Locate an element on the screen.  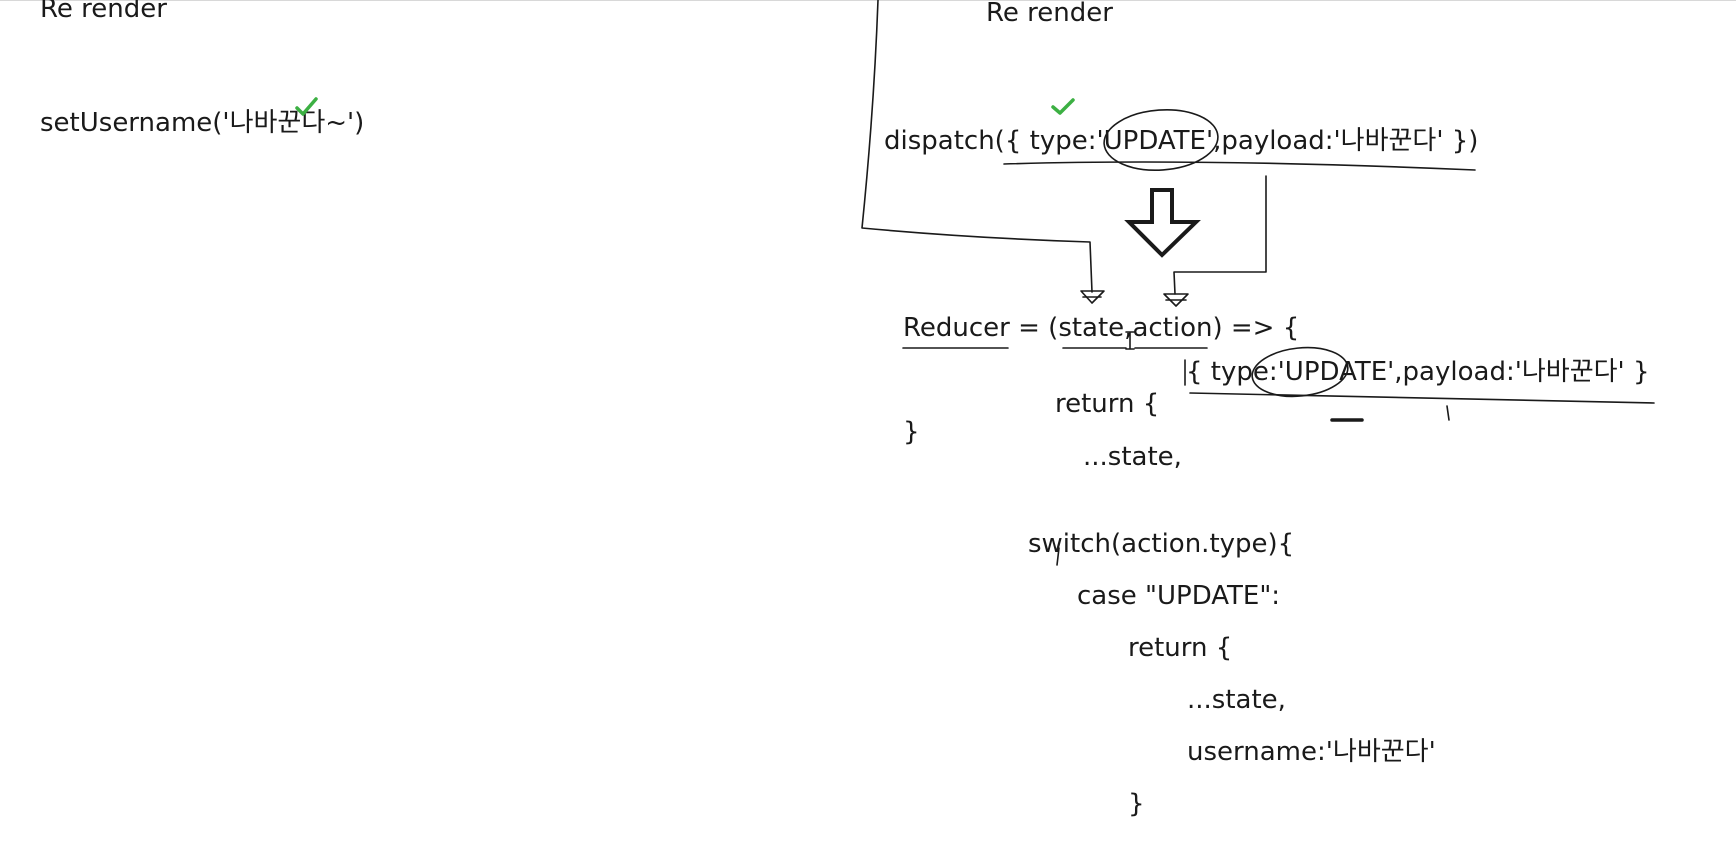
down-arrow-icon is located at coordinates (1162, 223).